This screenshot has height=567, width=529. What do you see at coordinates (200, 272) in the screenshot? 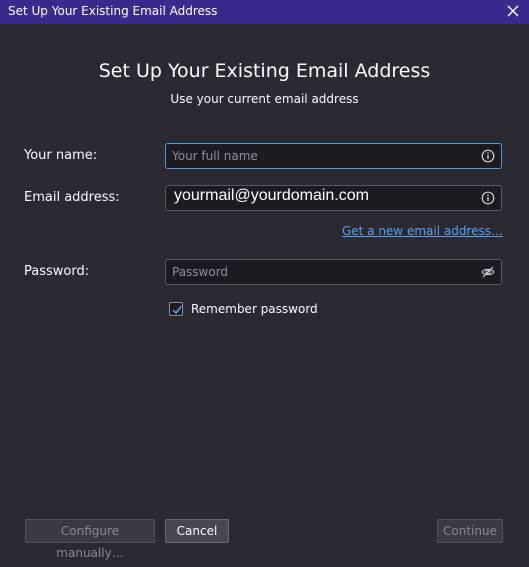
I see `password-placeholder: Password` at bounding box center [200, 272].